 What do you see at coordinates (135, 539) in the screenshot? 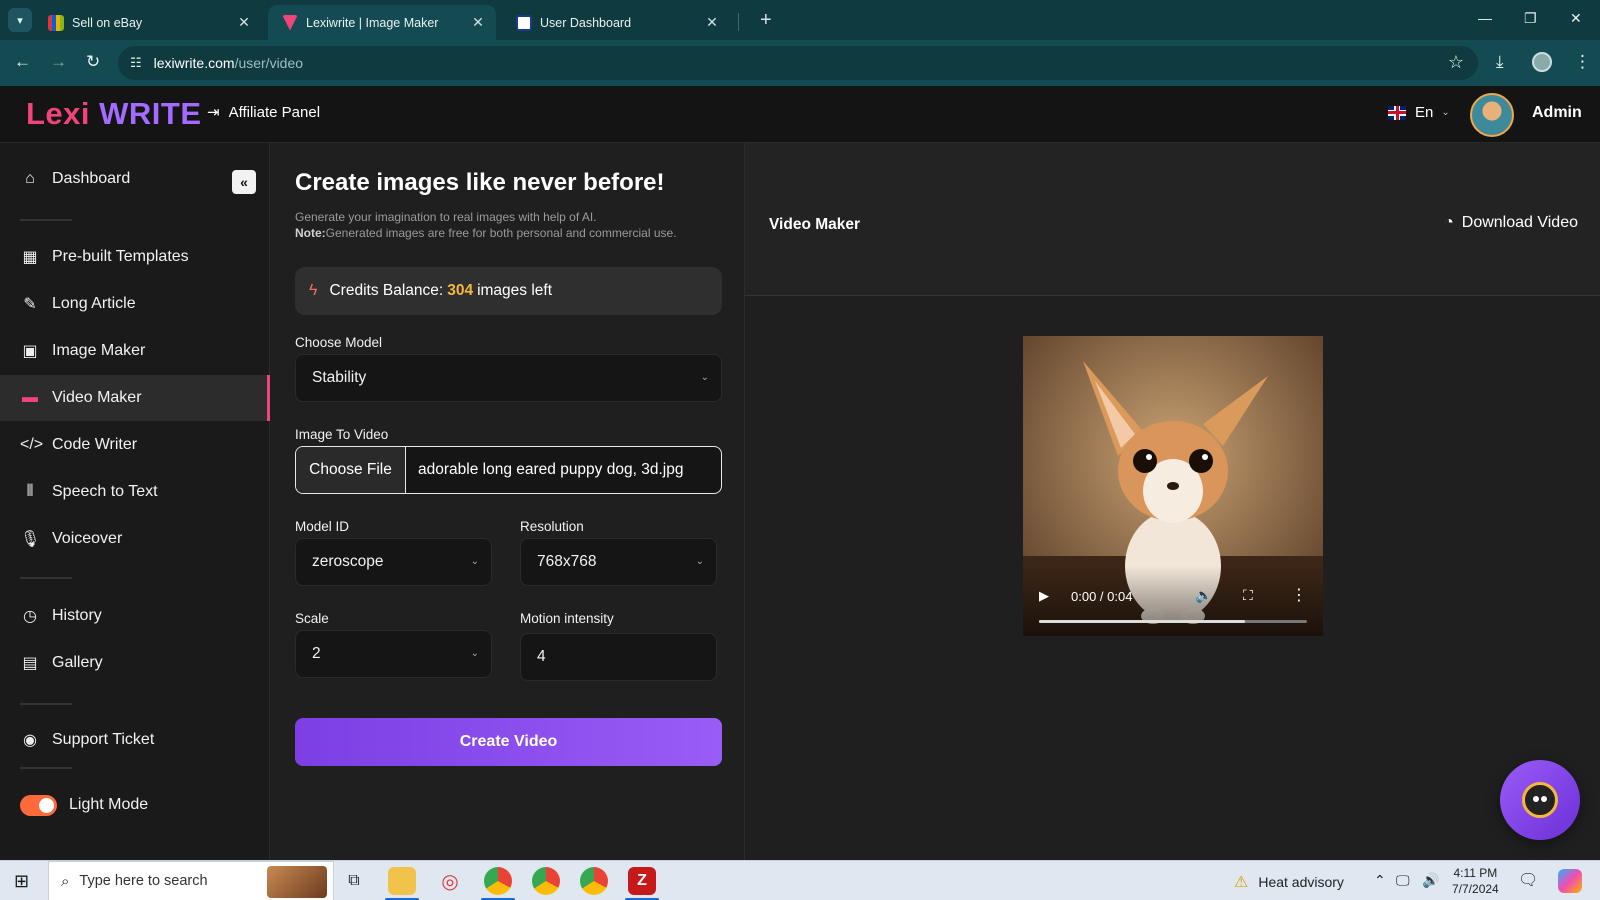
I see `sidebar-item-voiceover: 🎙 Voiceover` at bounding box center [135, 539].